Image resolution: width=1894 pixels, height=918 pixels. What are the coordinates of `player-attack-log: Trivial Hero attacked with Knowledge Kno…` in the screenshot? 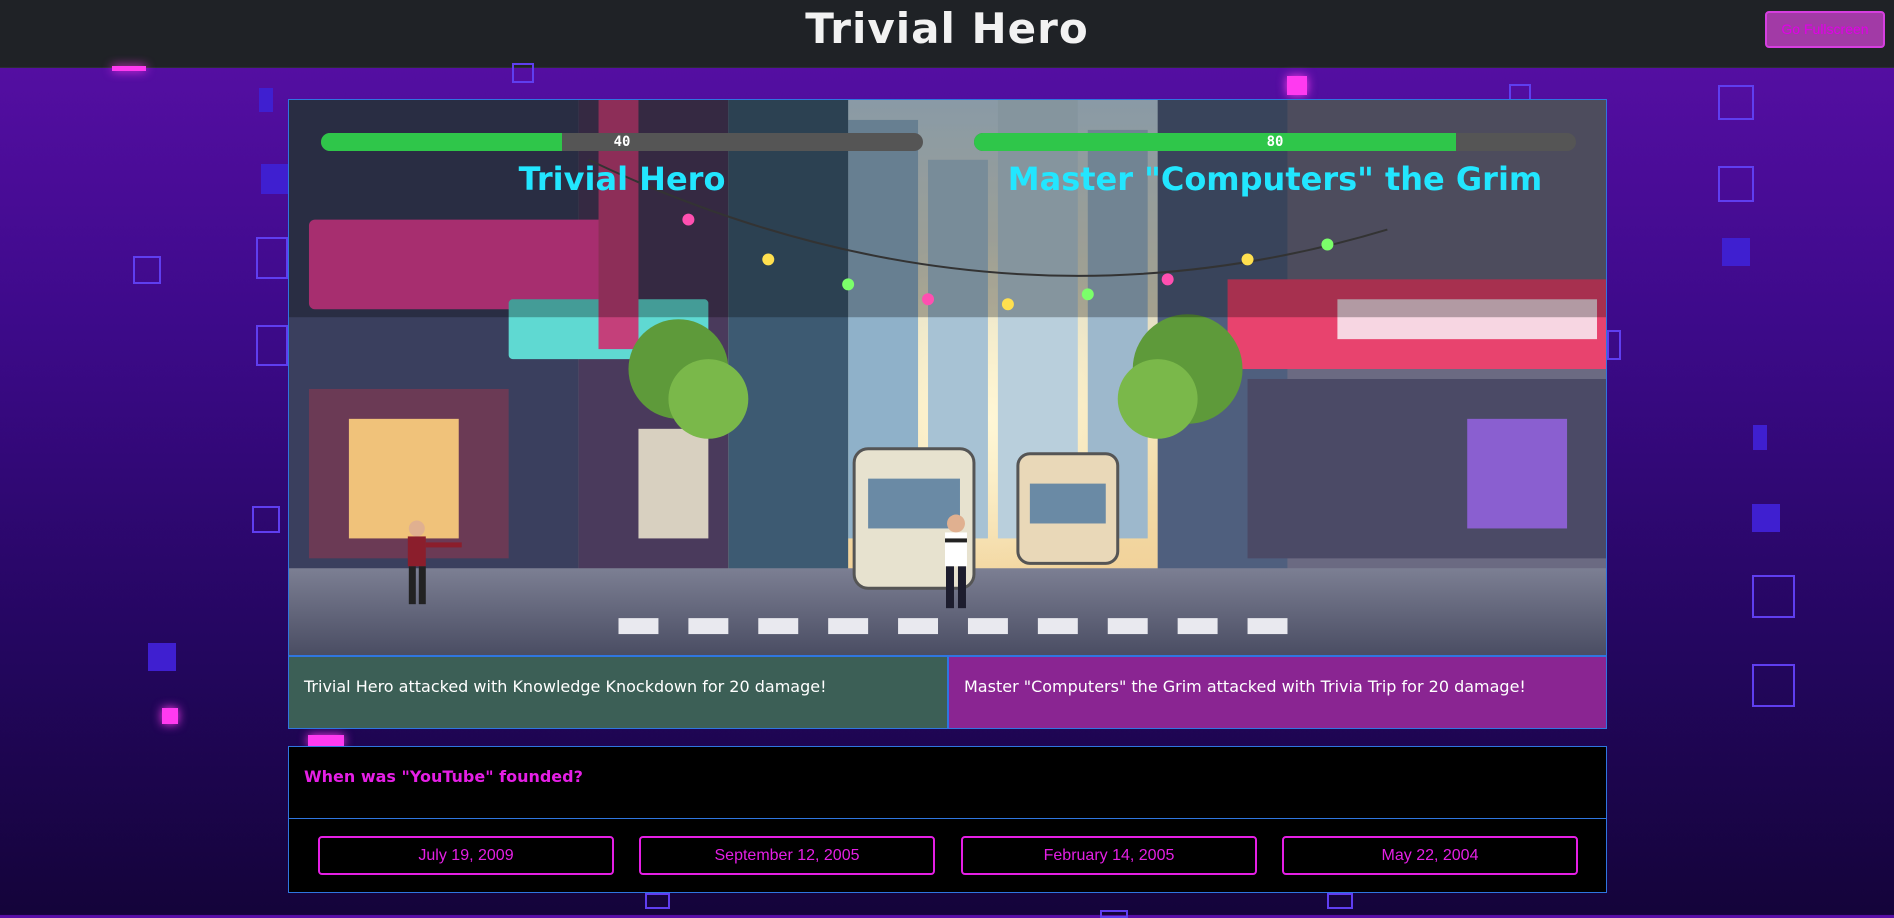 It's located at (618, 692).